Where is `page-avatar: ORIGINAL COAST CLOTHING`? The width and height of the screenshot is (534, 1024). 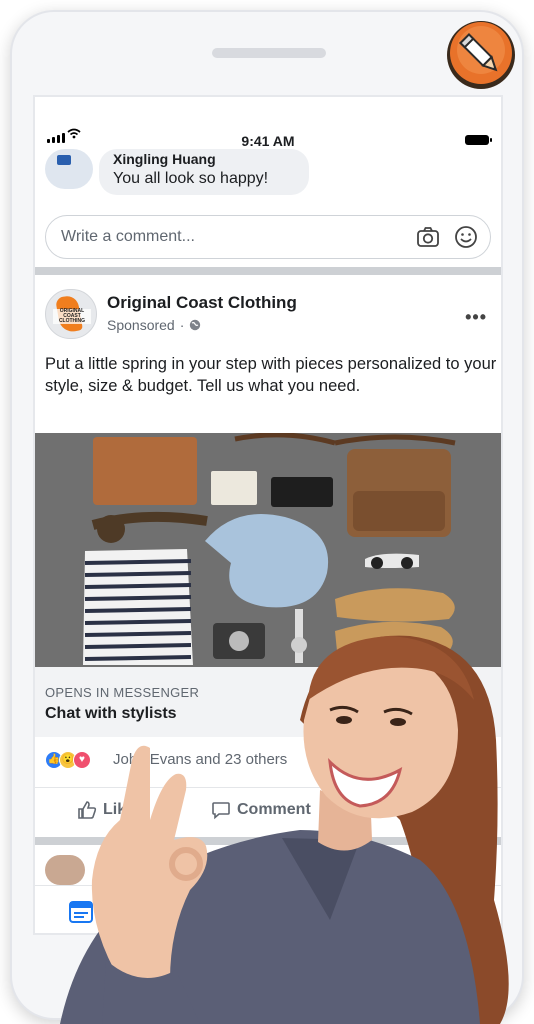 page-avatar: ORIGINAL COAST CLOTHING is located at coordinates (71, 314).